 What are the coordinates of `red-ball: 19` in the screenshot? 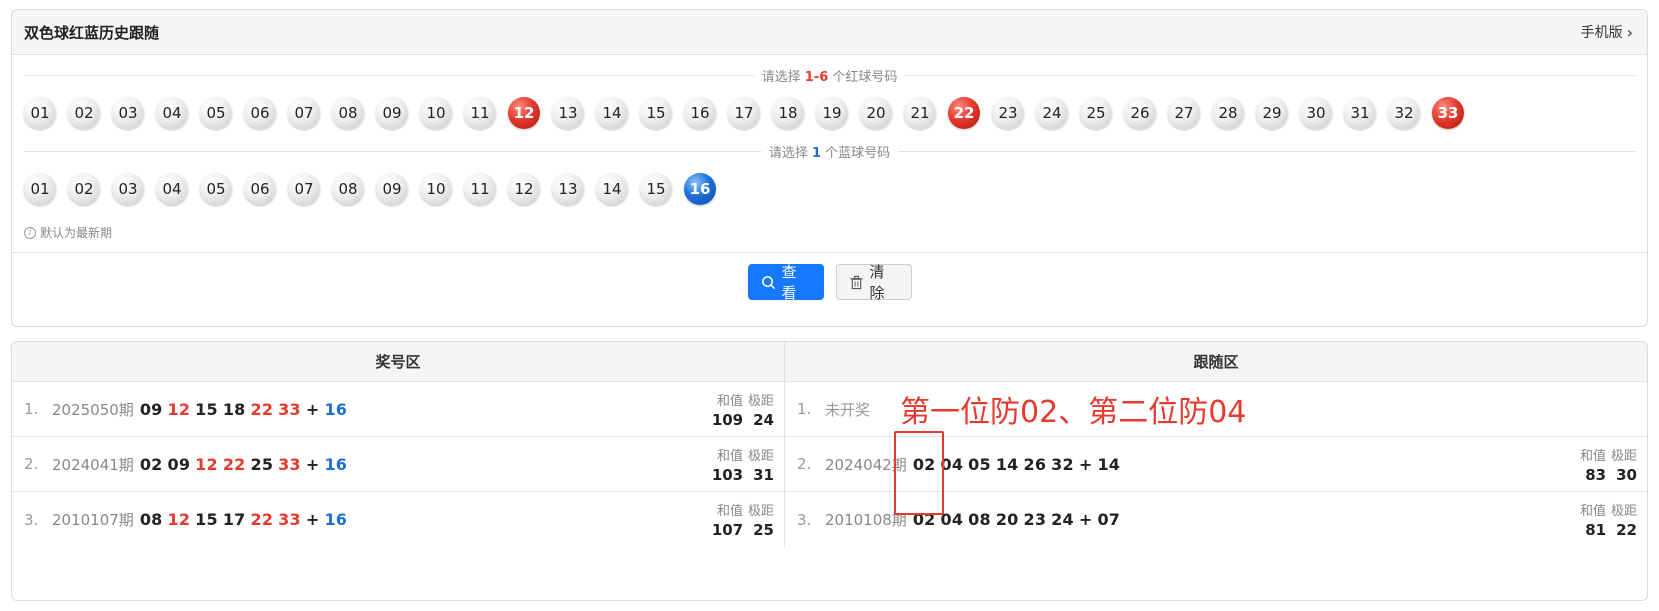 It's located at (832, 113).